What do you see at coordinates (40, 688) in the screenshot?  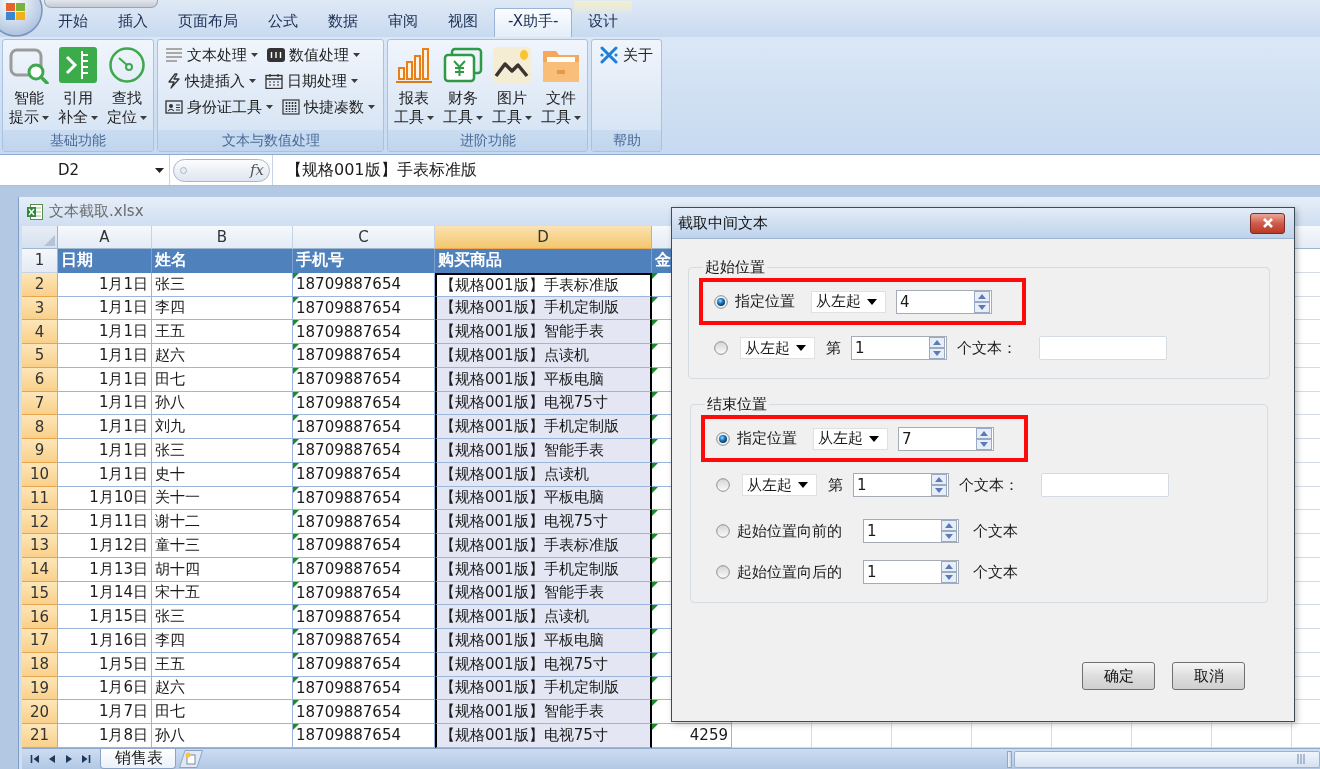 I see `row-header: 19` at bounding box center [40, 688].